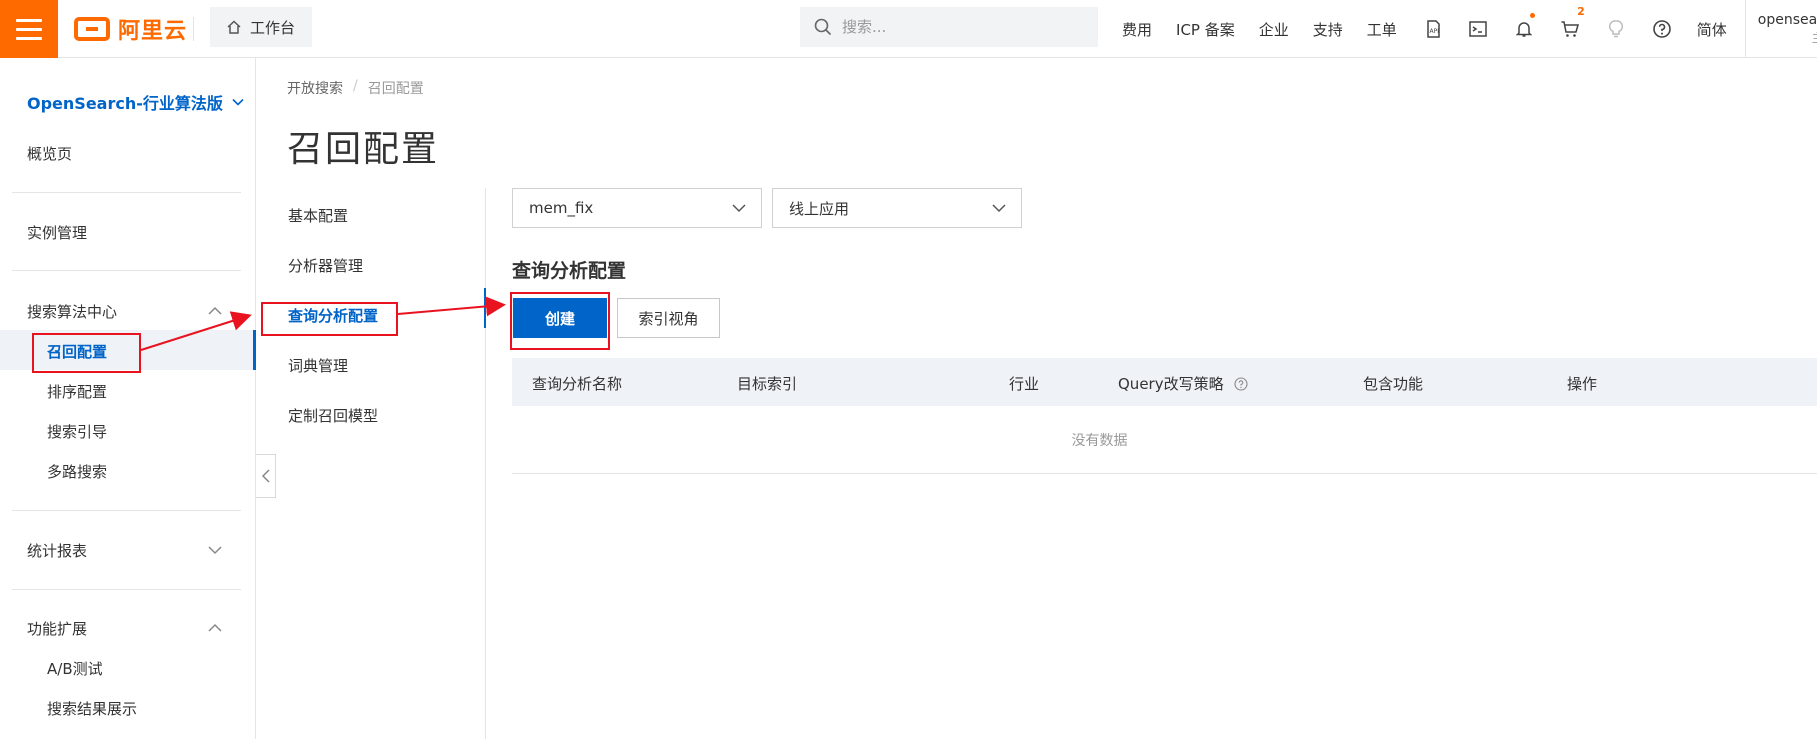  I want to click on nav-enterprise: 企业, so click(1274, 29).